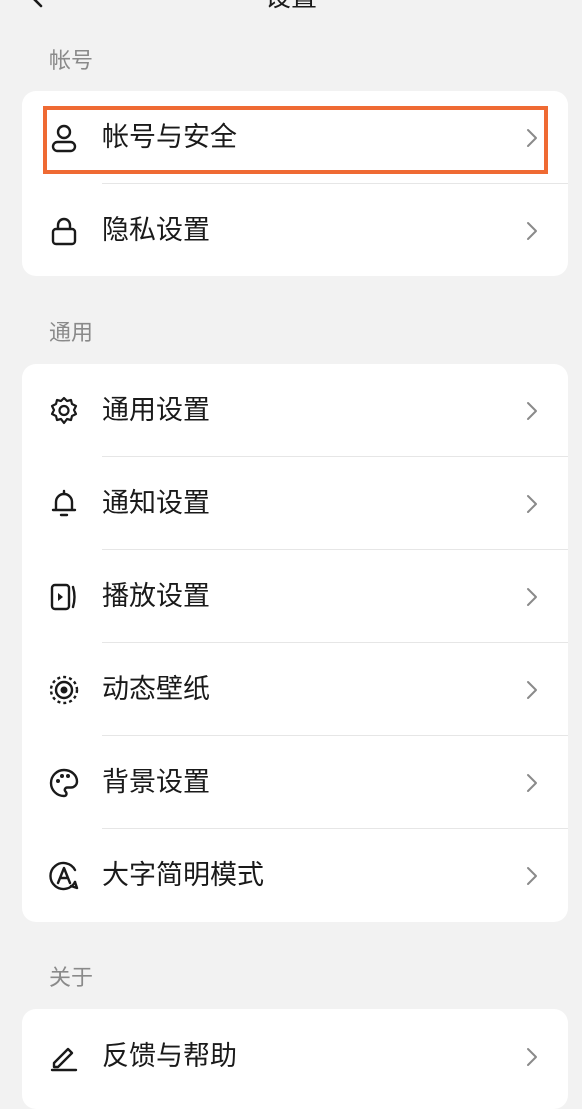  Describe the element at coordinates (169, 1056) in the screenshot. I see `settings-item-label: 反馈与帮助` at that location.